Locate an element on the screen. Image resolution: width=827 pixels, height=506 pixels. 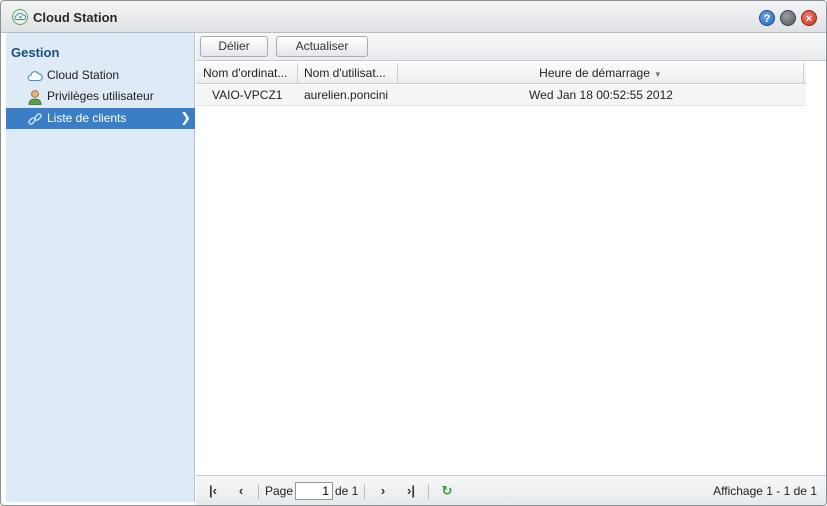
sidebar-item-client-list: Liste de clients ❯ is located at coordinates (100, 118).